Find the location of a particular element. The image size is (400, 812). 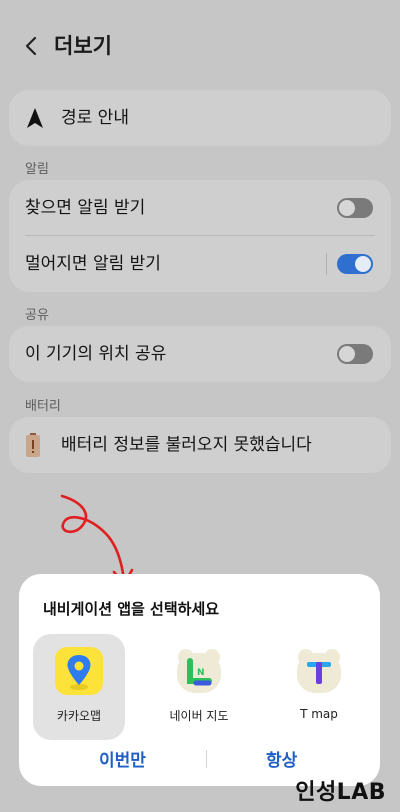

chevron-left-icon is located at coordinates (31, 46).